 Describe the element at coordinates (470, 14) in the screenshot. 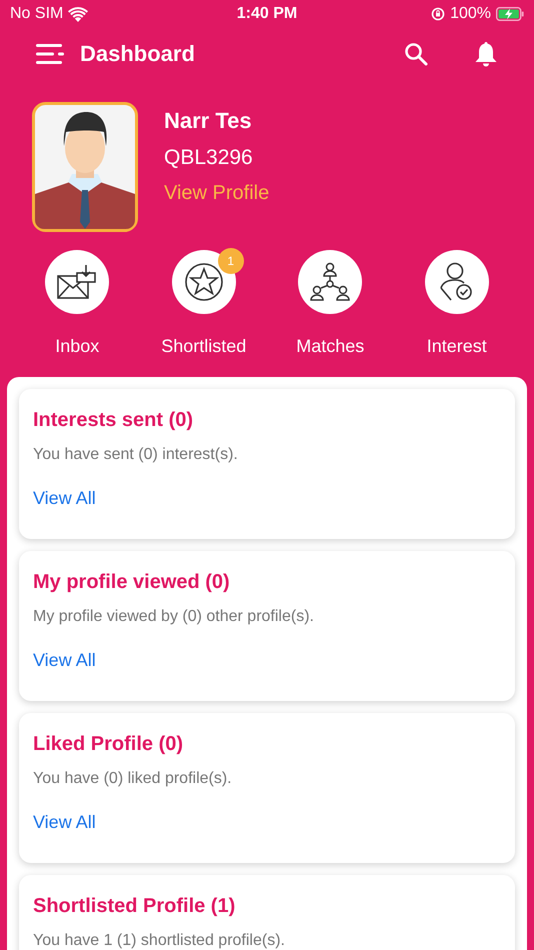

I see `battery-text: 100%` at that location.